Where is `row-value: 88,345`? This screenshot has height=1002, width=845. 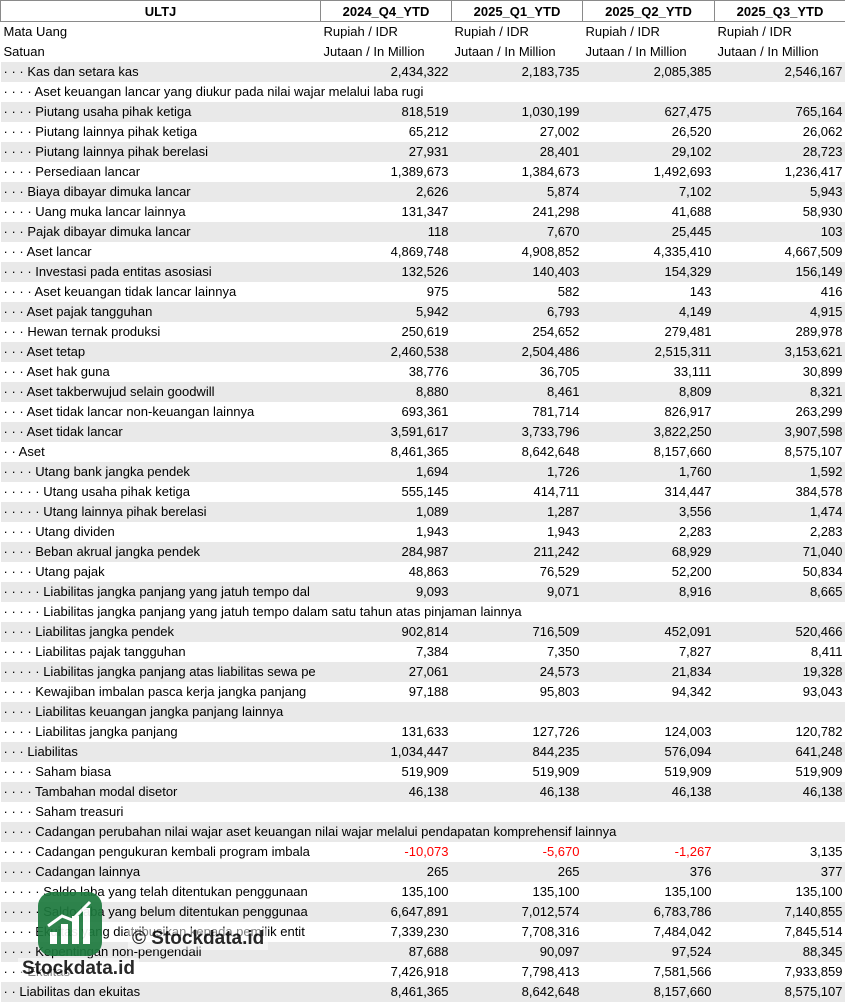 row-value: 88,345 is located at coordinates (780, 952).